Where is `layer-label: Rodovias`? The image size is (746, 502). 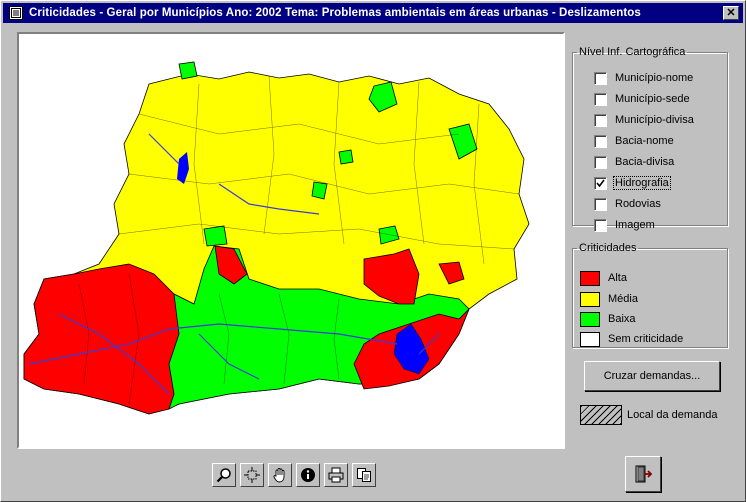 layer-label: Rodovias is located at coordinates (638, 204).